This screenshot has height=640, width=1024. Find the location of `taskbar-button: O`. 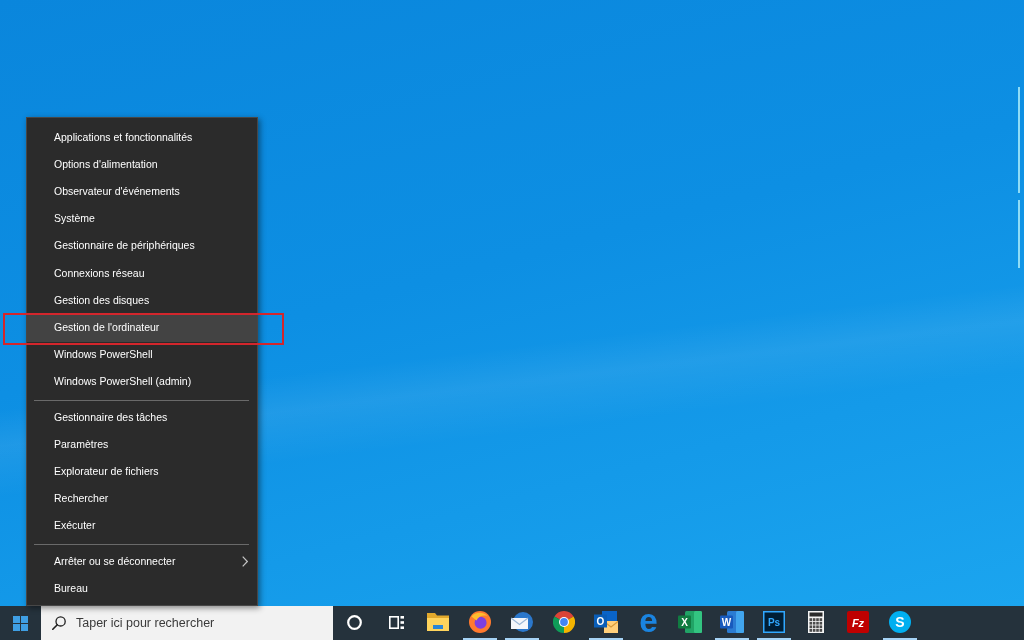

taskbar-button: O is located at coordinates (606, 622).